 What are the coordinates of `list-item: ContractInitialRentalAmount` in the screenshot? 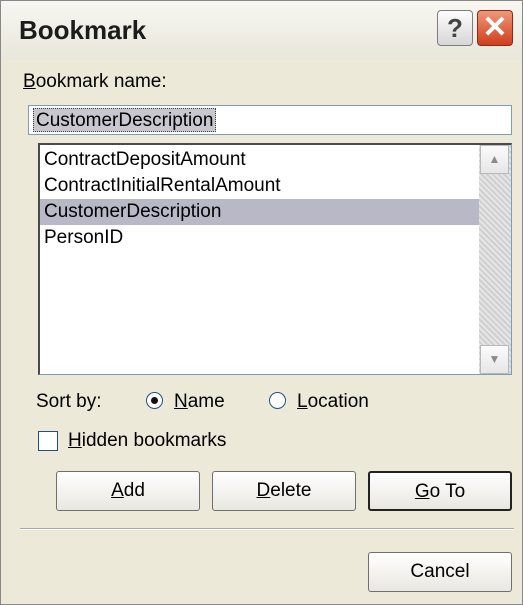 It's located at (260, 186).